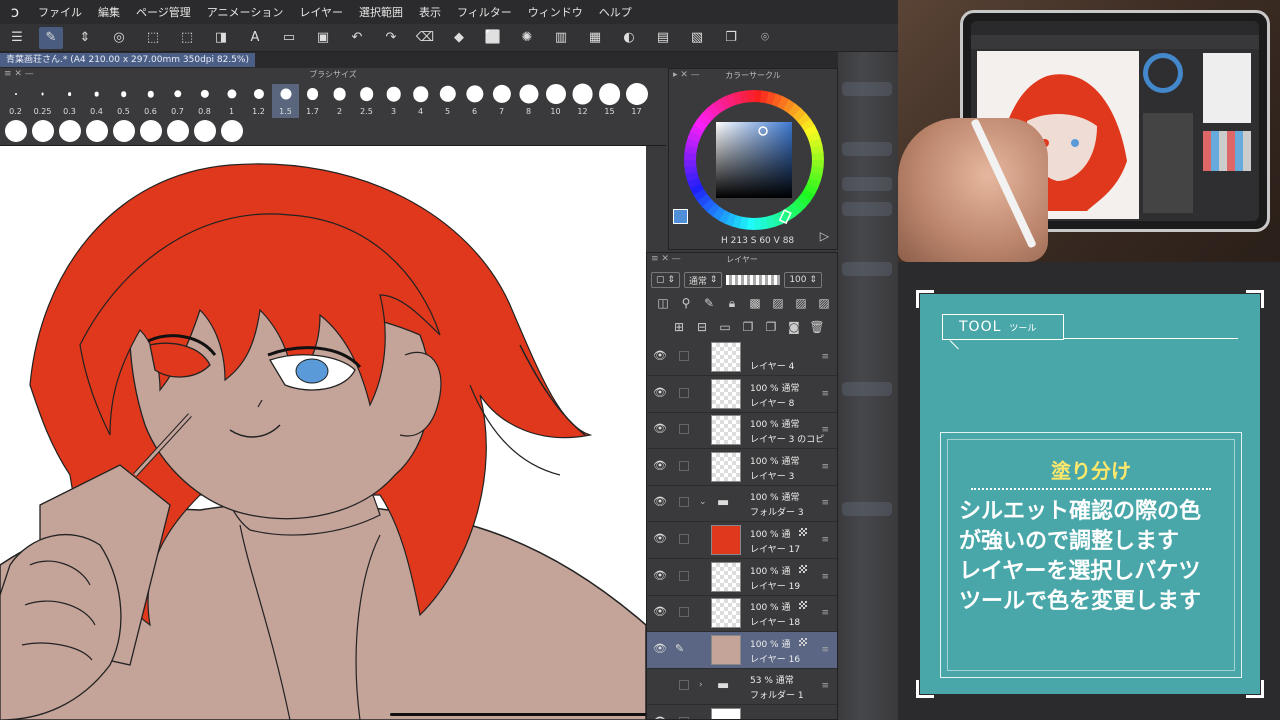  What do you see at coordinates (754, 160) in the screenshot?
I see `color-wheel` at bounding box center [754, 160].